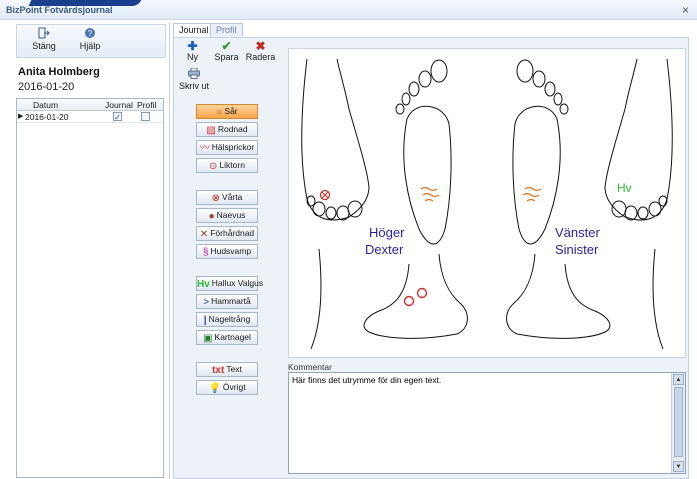 This screenshot has height=479, width=697. Describe the element at coordinates (237, 283) in the screenshot. I see `stamp-label: Hallux Valgus` at that location.